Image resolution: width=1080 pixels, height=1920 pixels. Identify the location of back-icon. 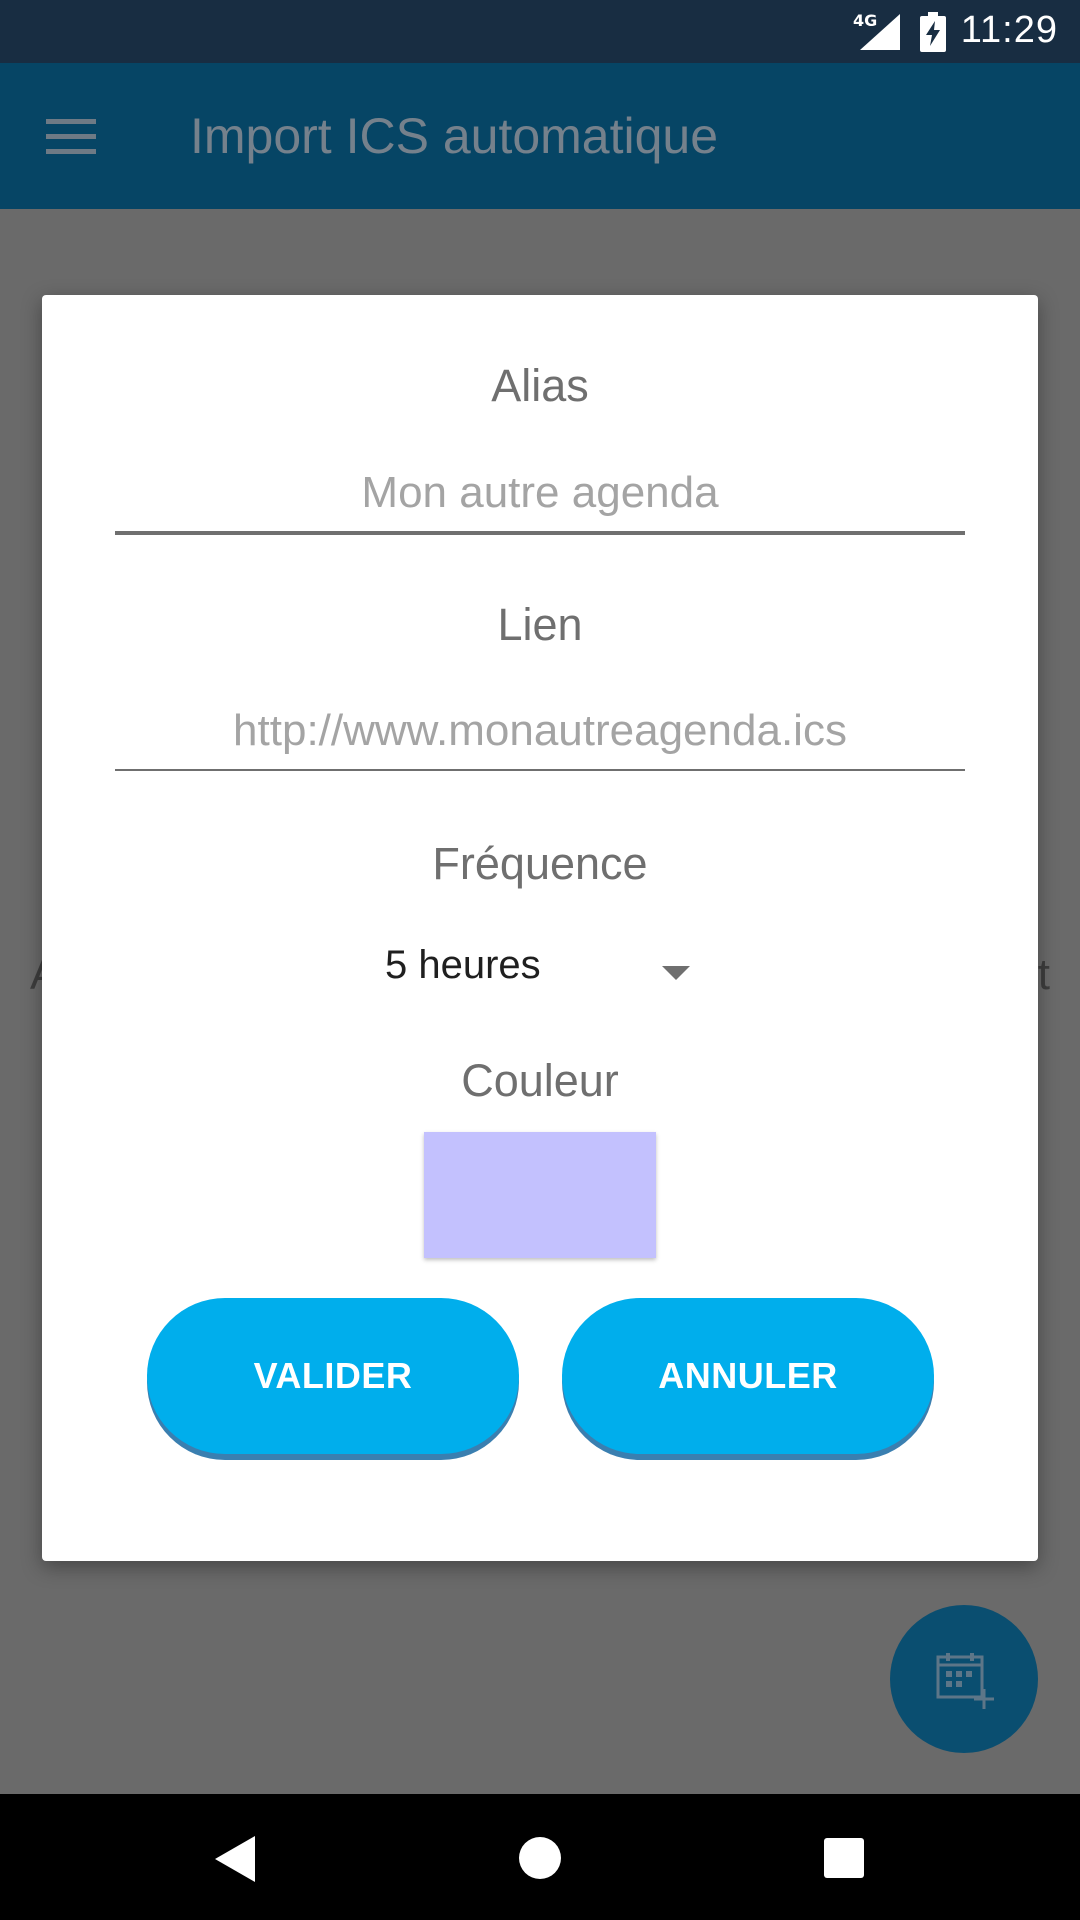
(236, 1859).